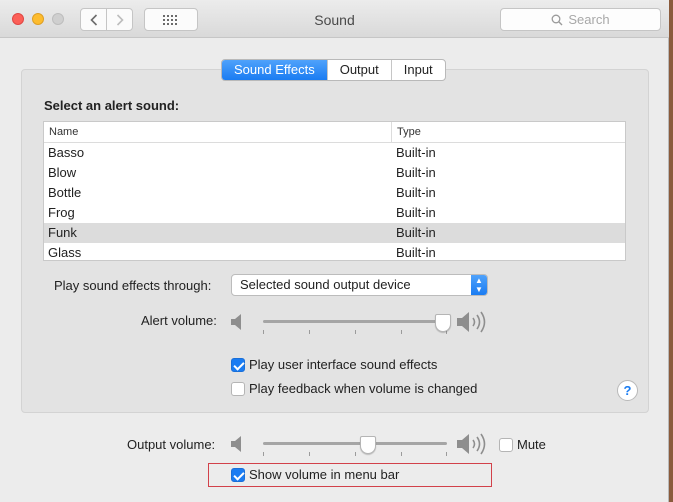 The height and width of the screenshot is (502, 673). Describe the element at coordinates (324, 474) in the screenshot. I see `show-volume-menu-bar-label: Show volume in menu bar` at that location.